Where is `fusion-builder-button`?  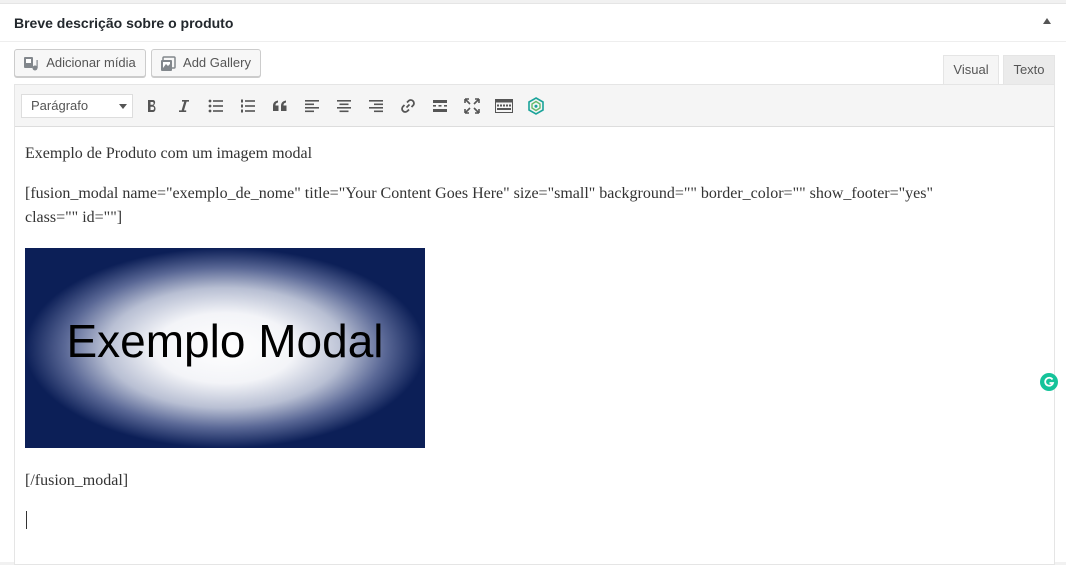
fusion-builder-button is located at coordinates (536, 106).